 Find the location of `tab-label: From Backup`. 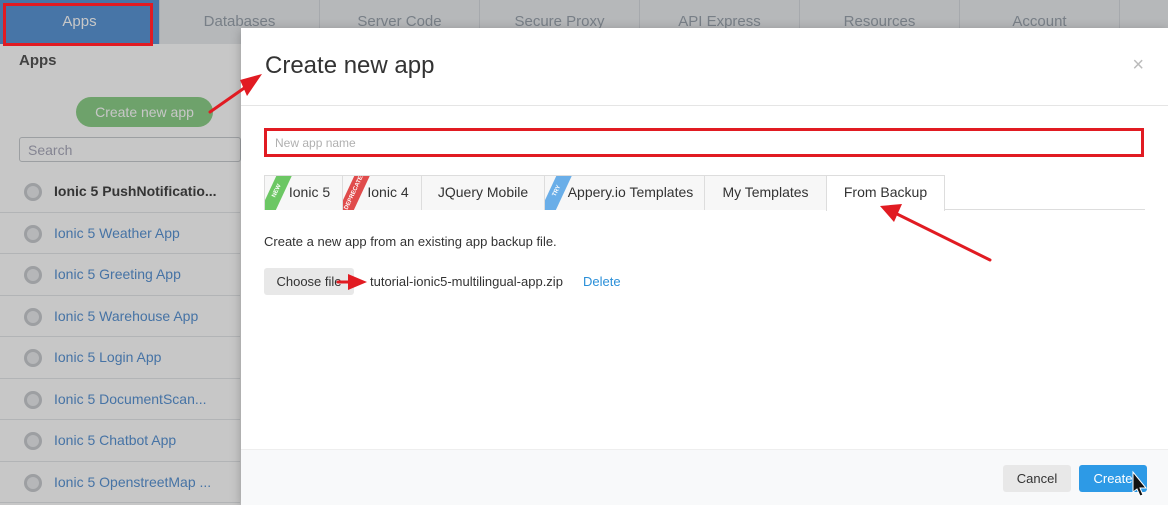

tab-label: From Backup is located at coordinates (885, 192).